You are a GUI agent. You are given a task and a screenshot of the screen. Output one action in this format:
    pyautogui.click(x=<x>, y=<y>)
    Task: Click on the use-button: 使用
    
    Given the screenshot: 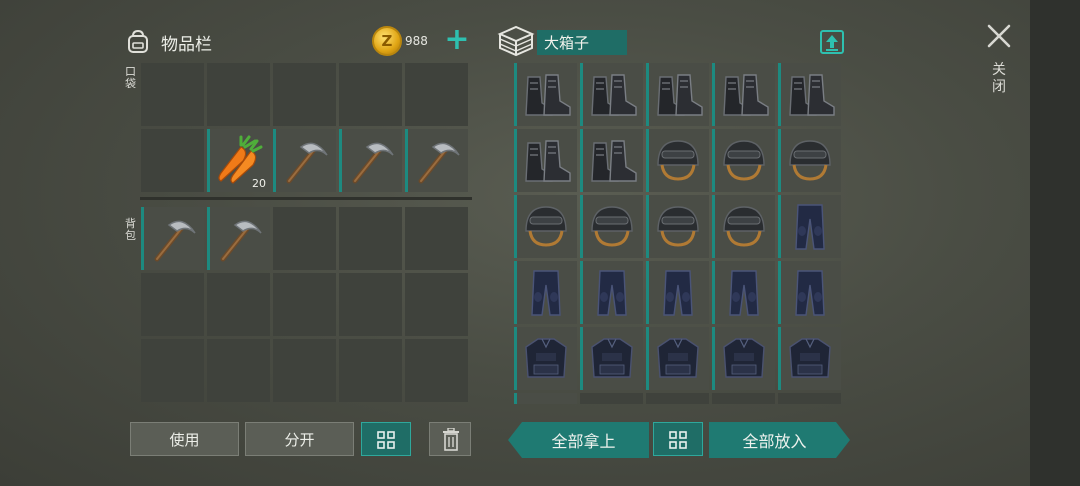 What is the action you would take?
    pyautogui.click(x=184, y=439)
    